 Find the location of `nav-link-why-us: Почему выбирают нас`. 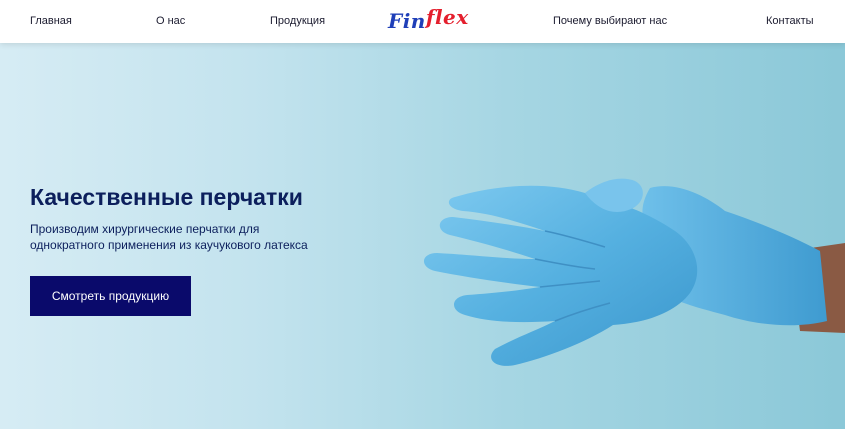

nav-link-why-us: Почему выбирают нас is located at coordinates (610, 21).